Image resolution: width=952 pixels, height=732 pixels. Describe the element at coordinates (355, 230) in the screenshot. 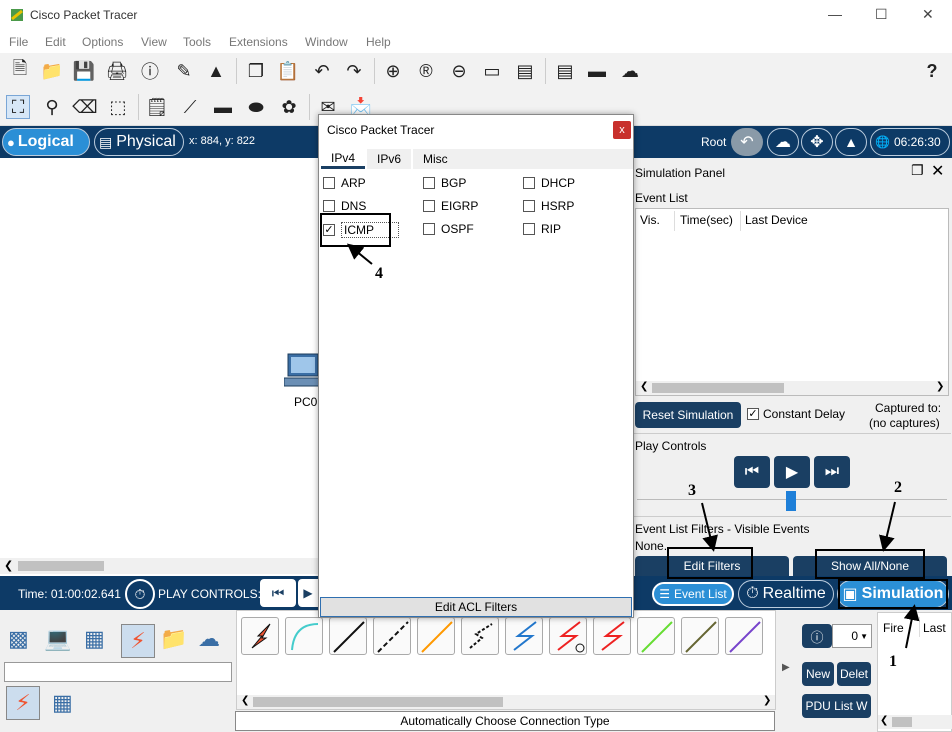

I see `annotation-box-icmp` at that location.